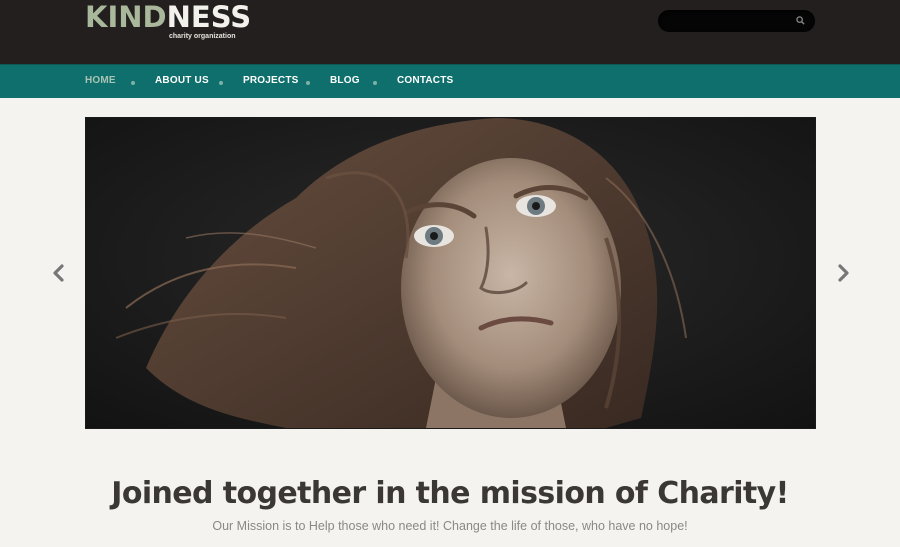  I want to click on search-input, so click(730, 22).